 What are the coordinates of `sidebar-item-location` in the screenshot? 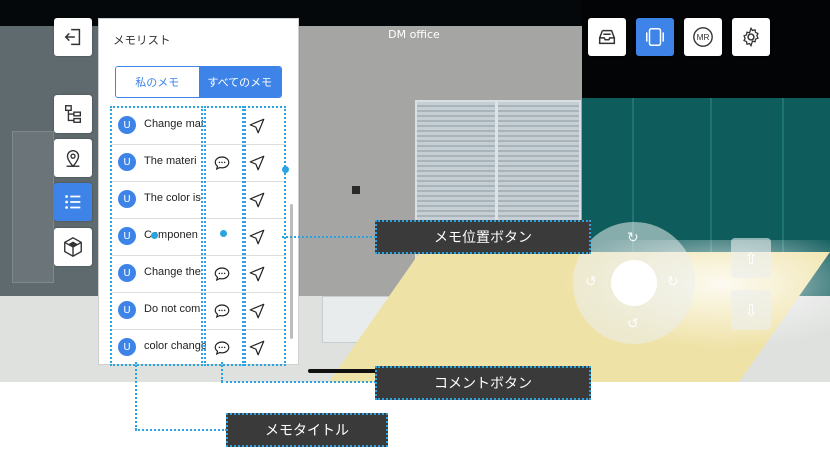 It's located at (73, 158).